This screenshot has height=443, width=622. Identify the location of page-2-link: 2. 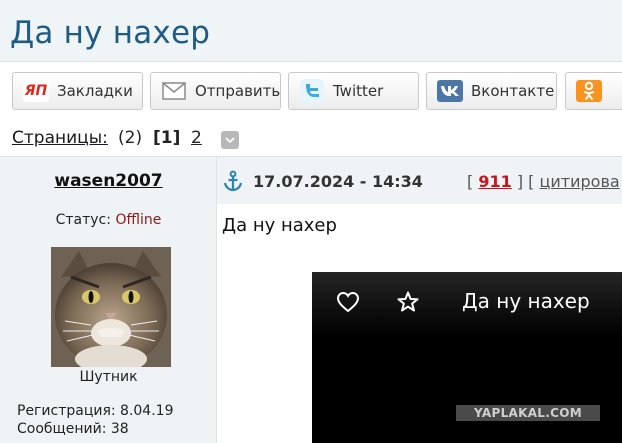
(196, 138).